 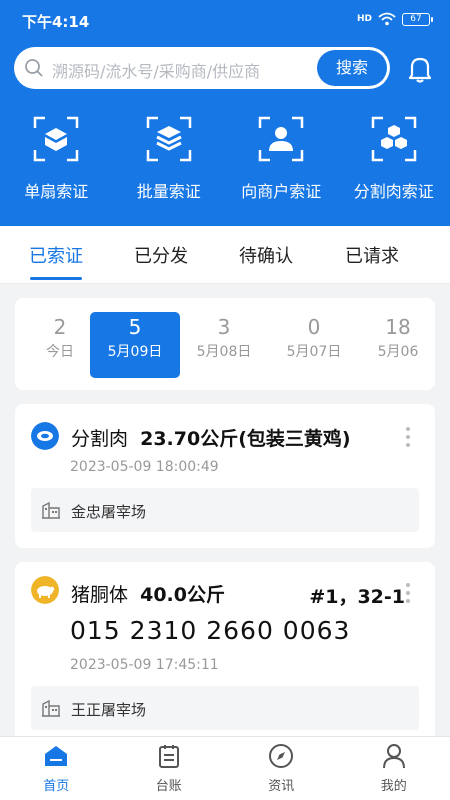 What do you see at coordinates (168, 756) in the screenshot?
I see `ledger-icon` at bounding box center [168, 756].